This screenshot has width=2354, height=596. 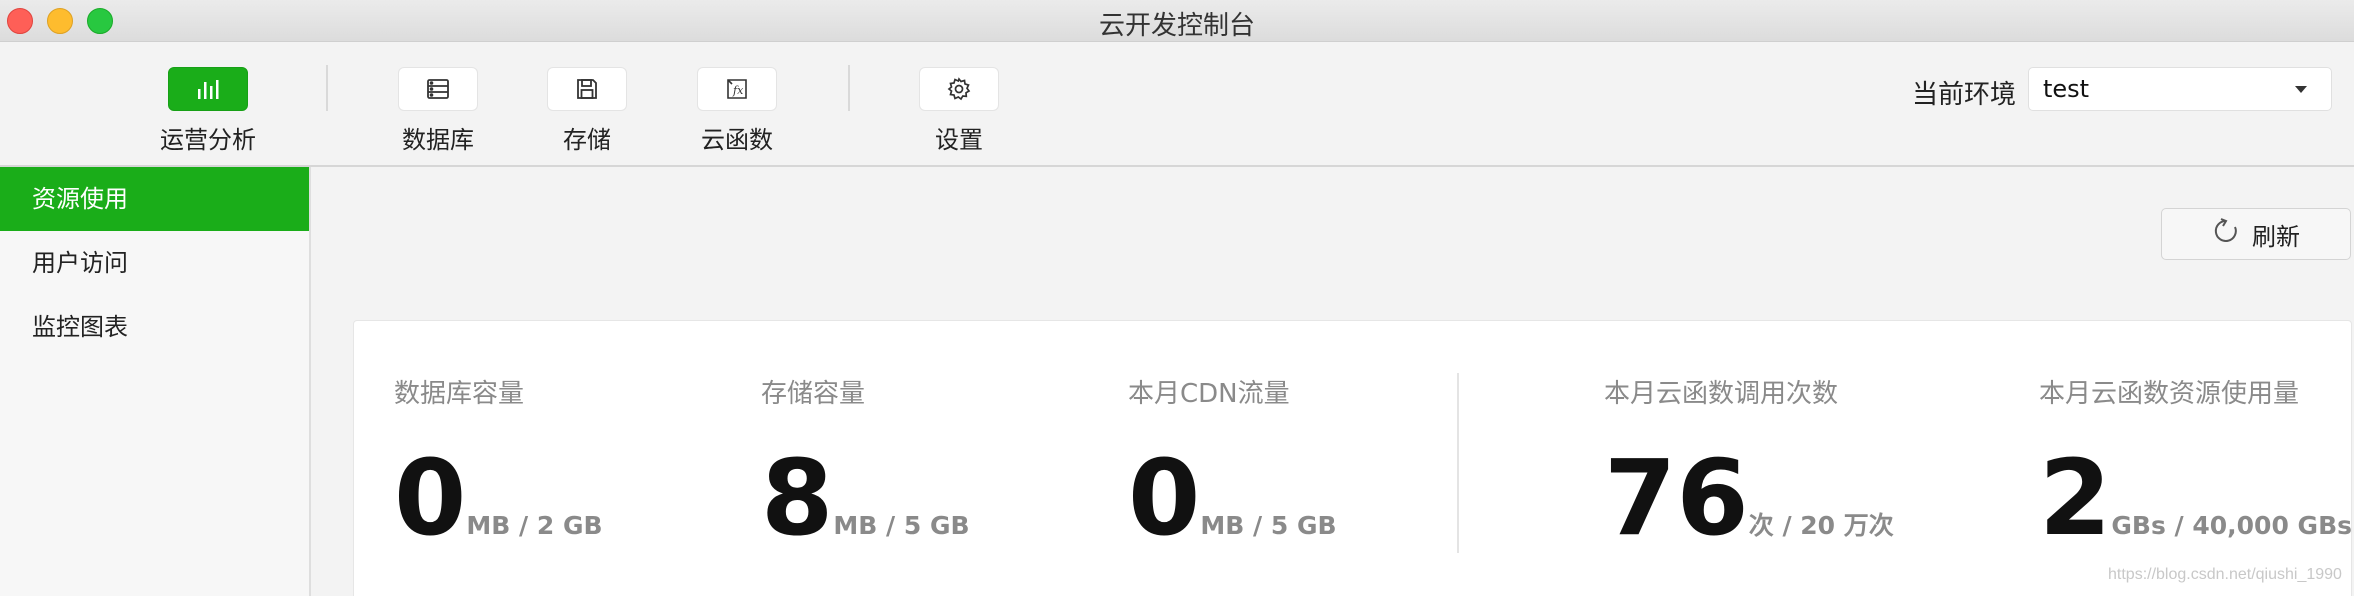 I want to click on metric-unit: GBs / 40,000 GBs, so click(x=2231, y=525).